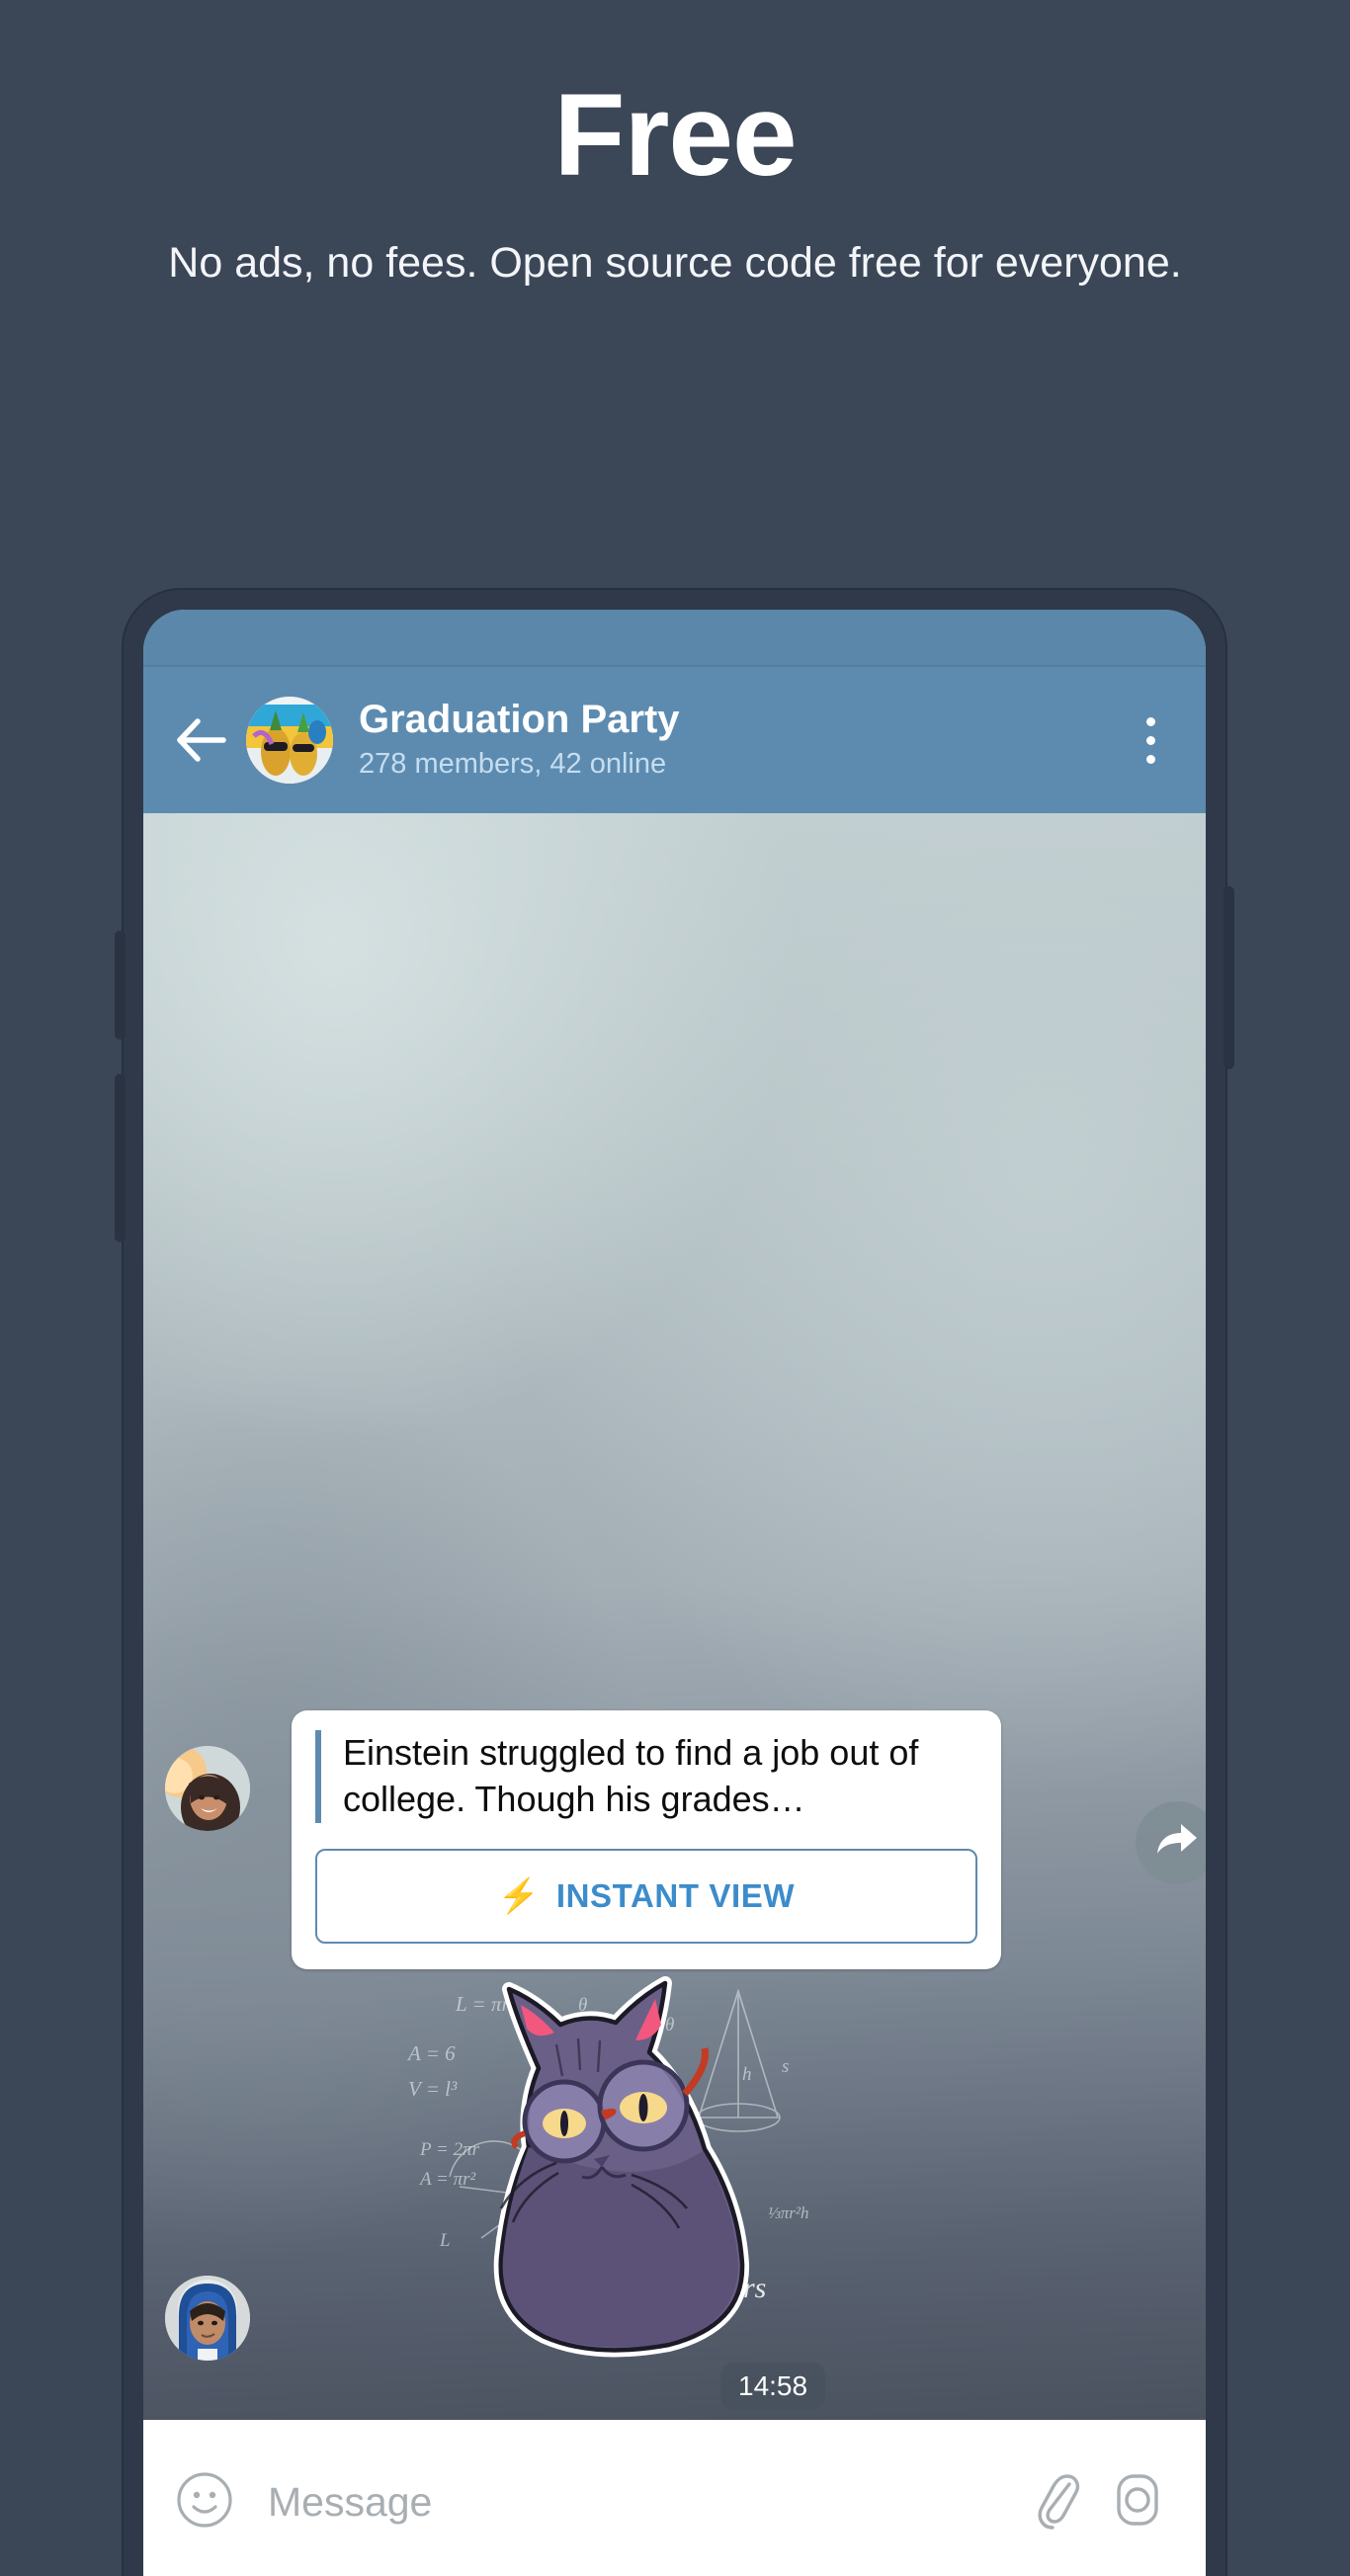 This screenshot has height=2576, width=1350. What do you see at coordinates (120, 985) in the screenshot?
I see `phone-volume-up-button` at bounding box center [120, 985].